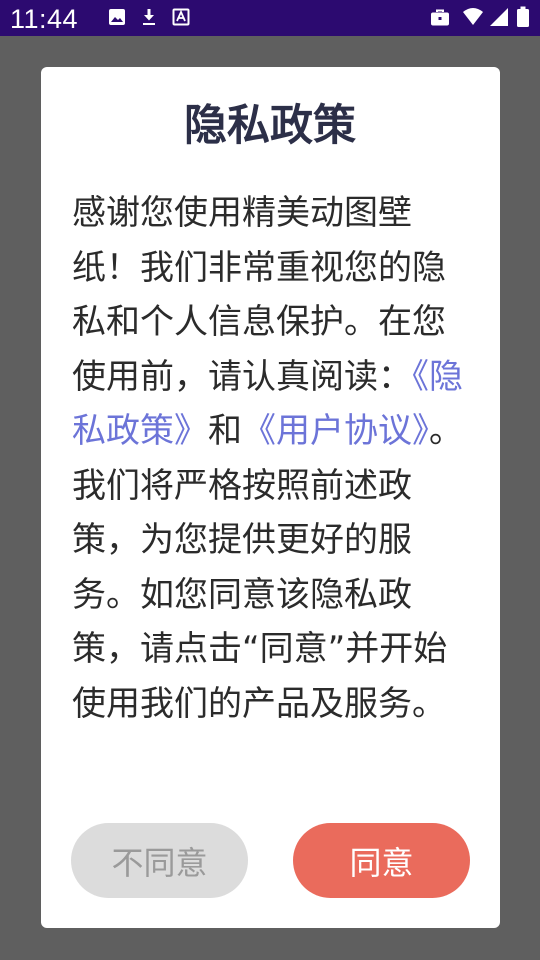  Describe the element at coordinates (335, 431) in the screenshot. I see `user-agreement-link: 《用户协议》` at that location.